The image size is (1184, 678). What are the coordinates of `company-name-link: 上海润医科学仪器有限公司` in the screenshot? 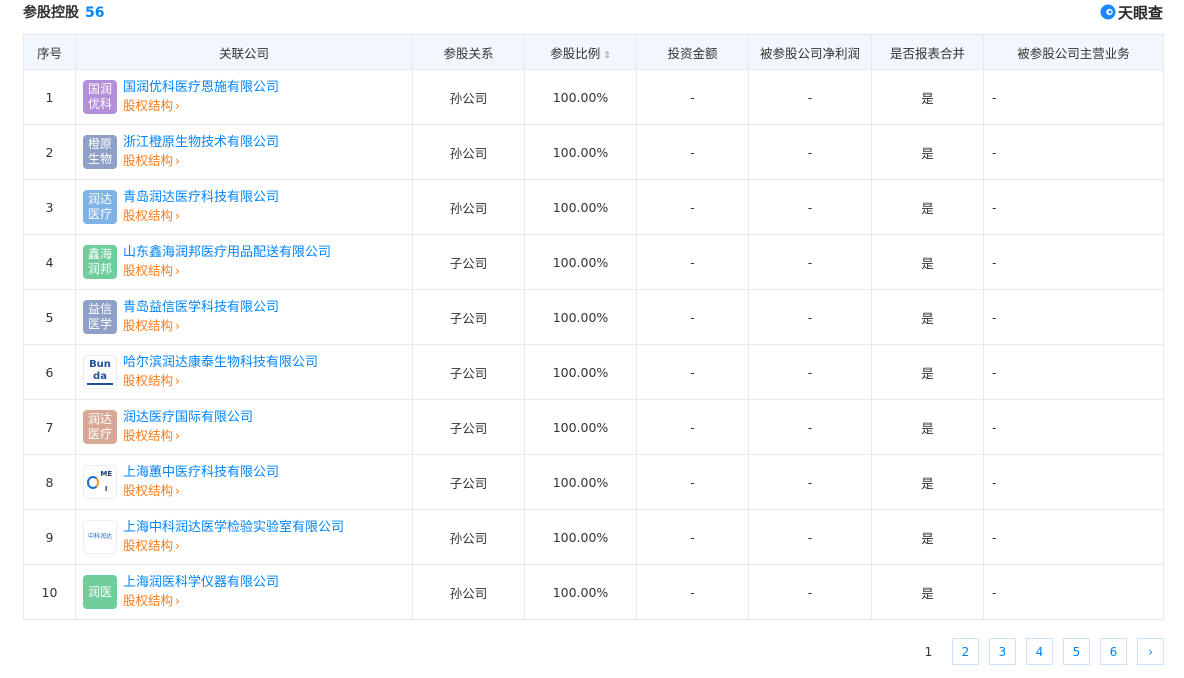 It's located at (201, 583).